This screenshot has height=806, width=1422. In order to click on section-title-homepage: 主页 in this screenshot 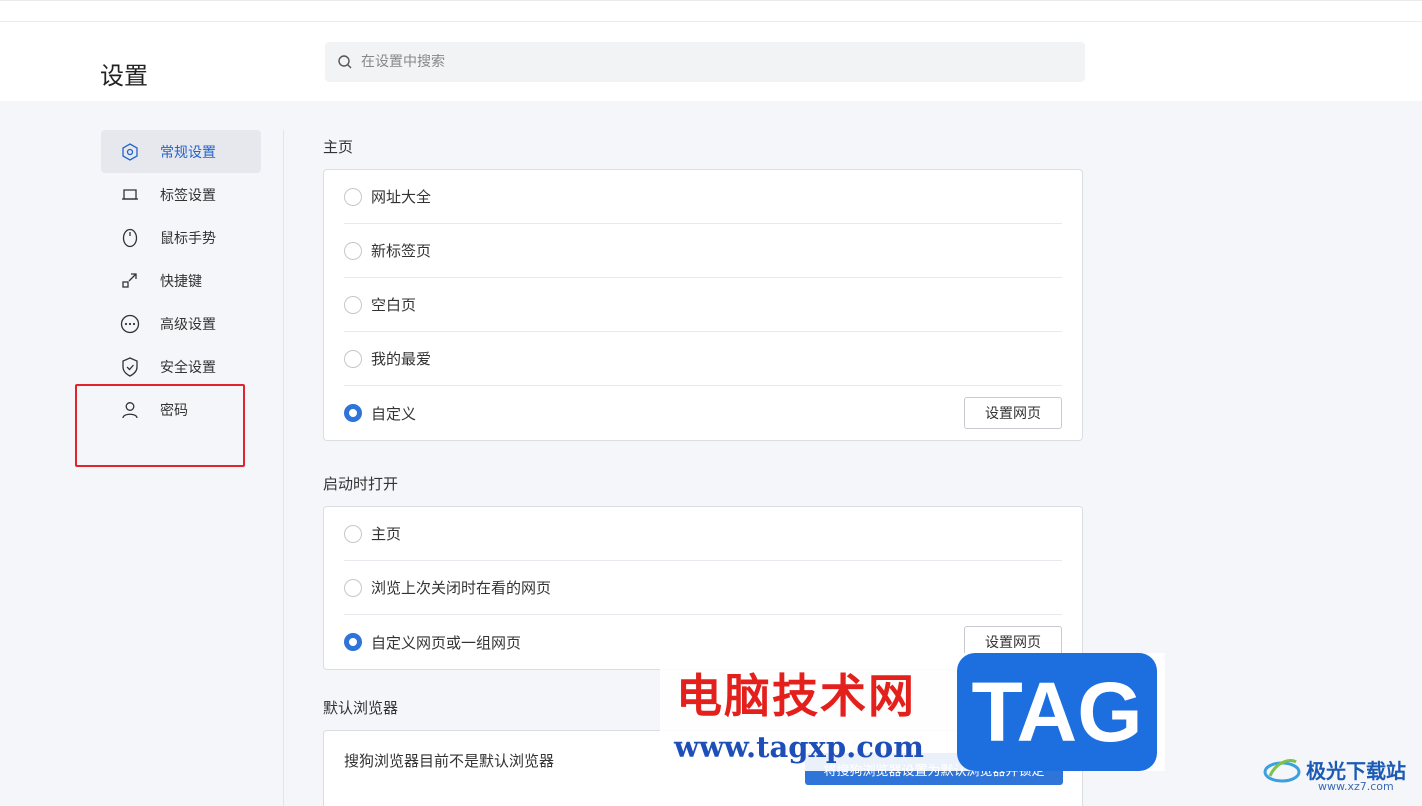, I will do `click(338, 147)`.